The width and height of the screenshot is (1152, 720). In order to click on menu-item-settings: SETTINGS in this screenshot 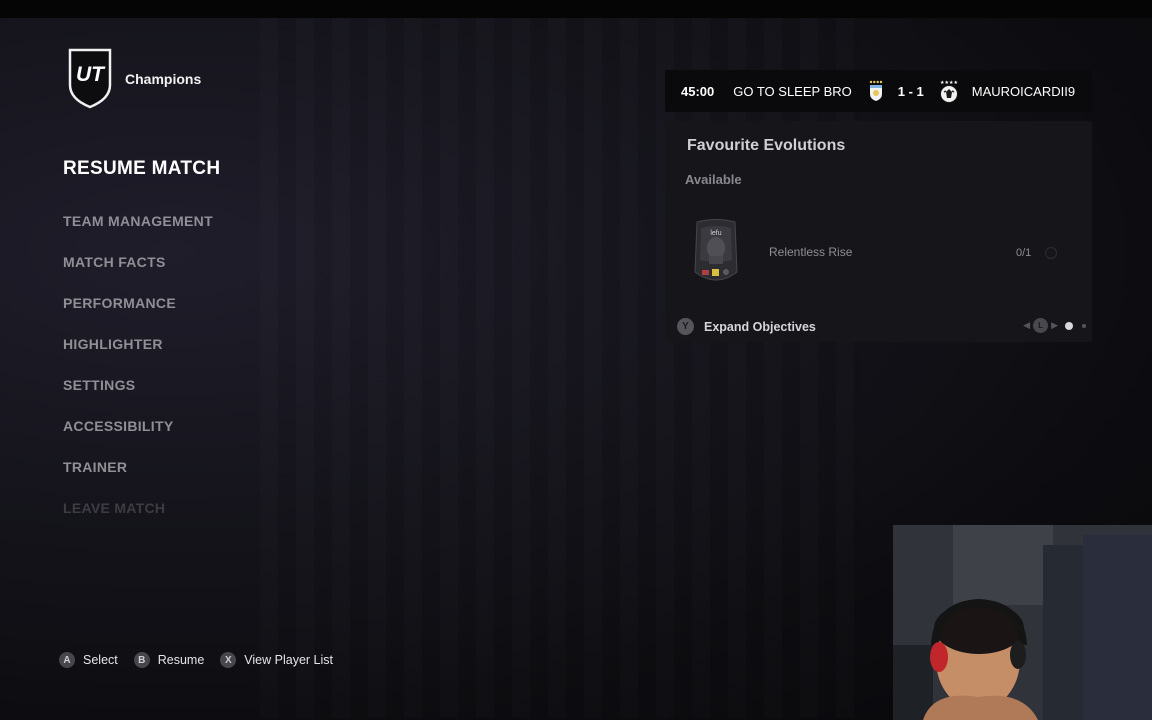, I will do `click(141, 385)`.